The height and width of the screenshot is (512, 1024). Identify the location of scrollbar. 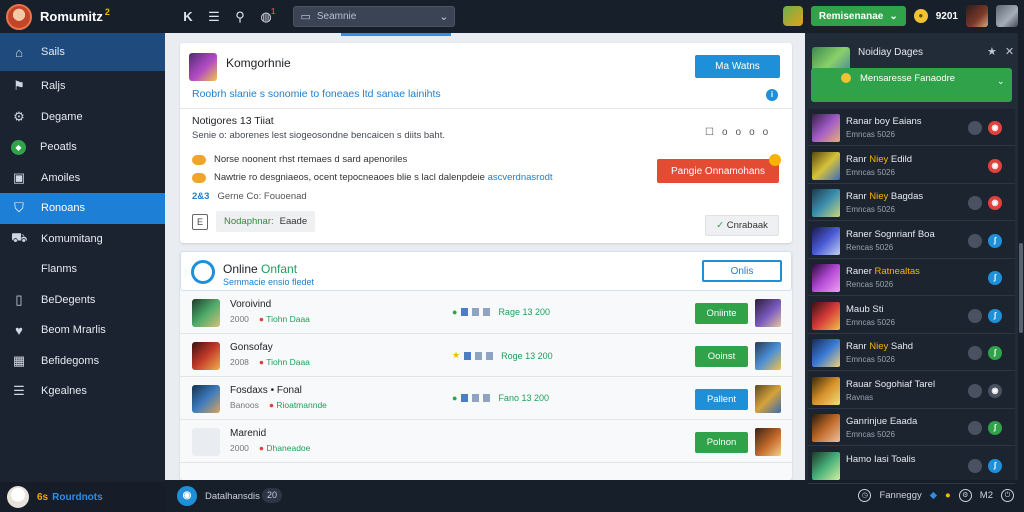
(1021, 256).